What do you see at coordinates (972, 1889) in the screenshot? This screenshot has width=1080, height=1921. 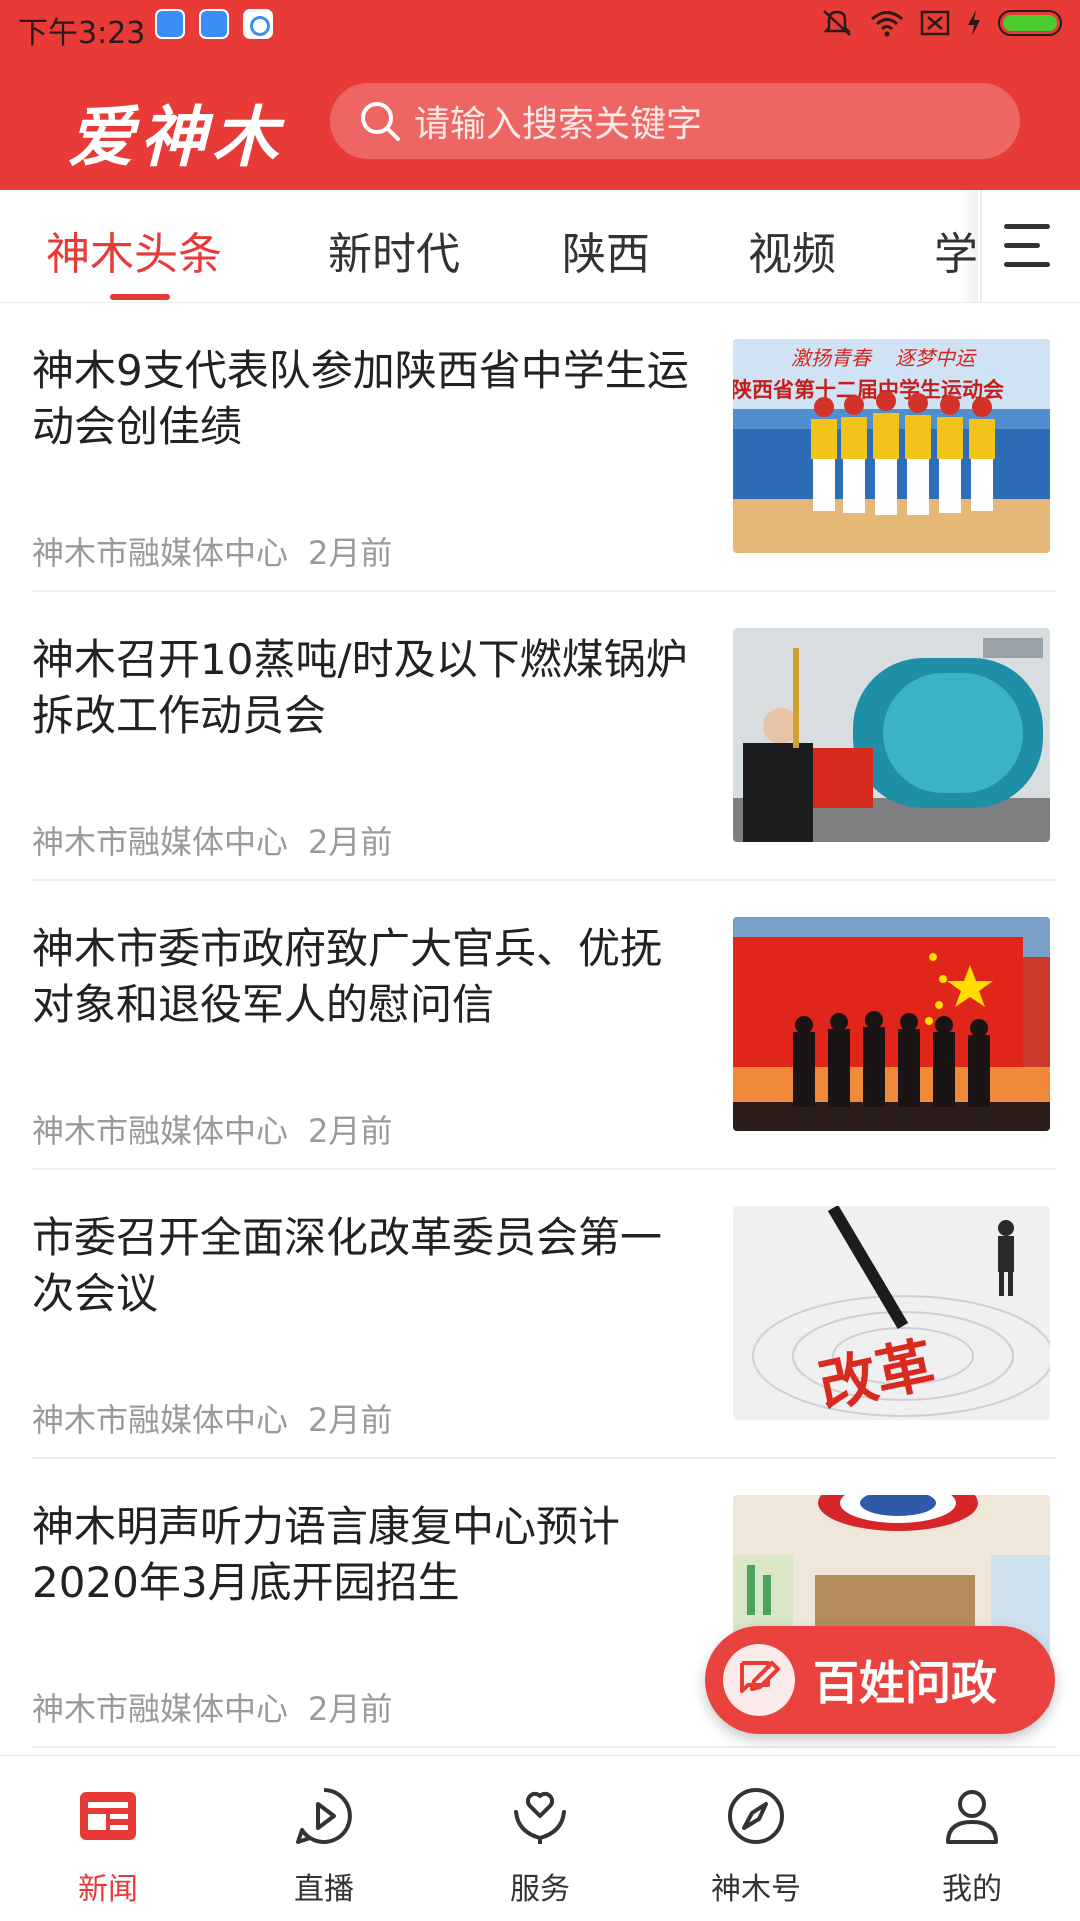 I see `nav-label: 我的` at bounding box center [972, 1889].